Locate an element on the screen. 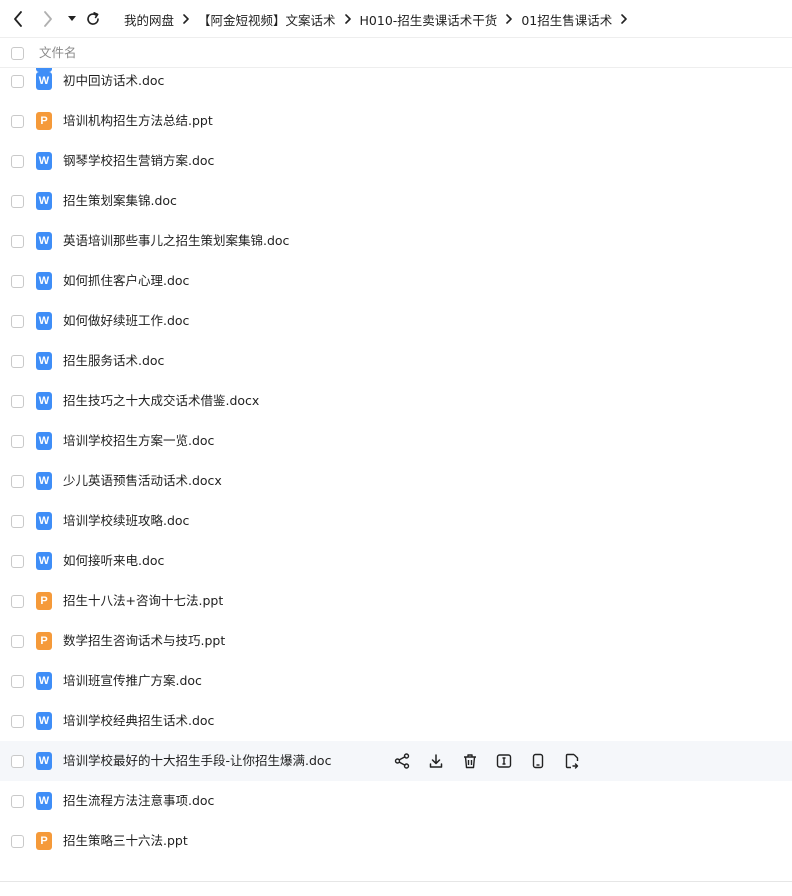 This screenshot has height=896, width=792. breadcrumb-item-current: 01招生售课话术 is located at coordinates (566, 19).